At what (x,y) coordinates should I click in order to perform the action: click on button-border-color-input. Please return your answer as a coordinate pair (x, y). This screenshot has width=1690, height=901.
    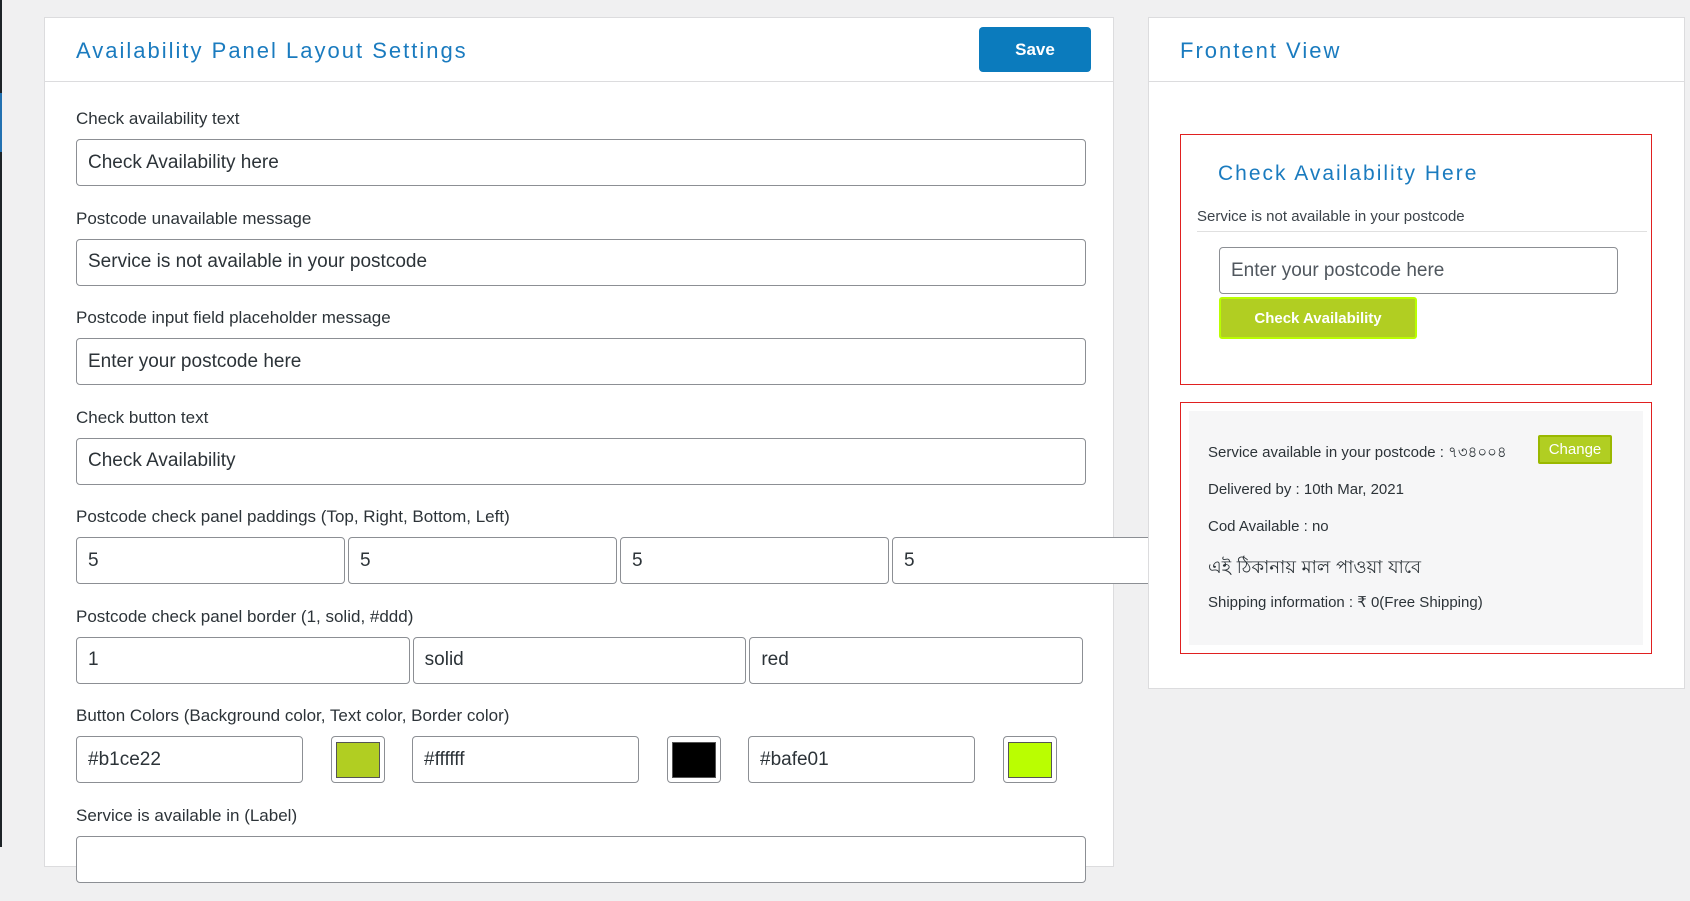
    Looking at the image, I should click on (861, 759).